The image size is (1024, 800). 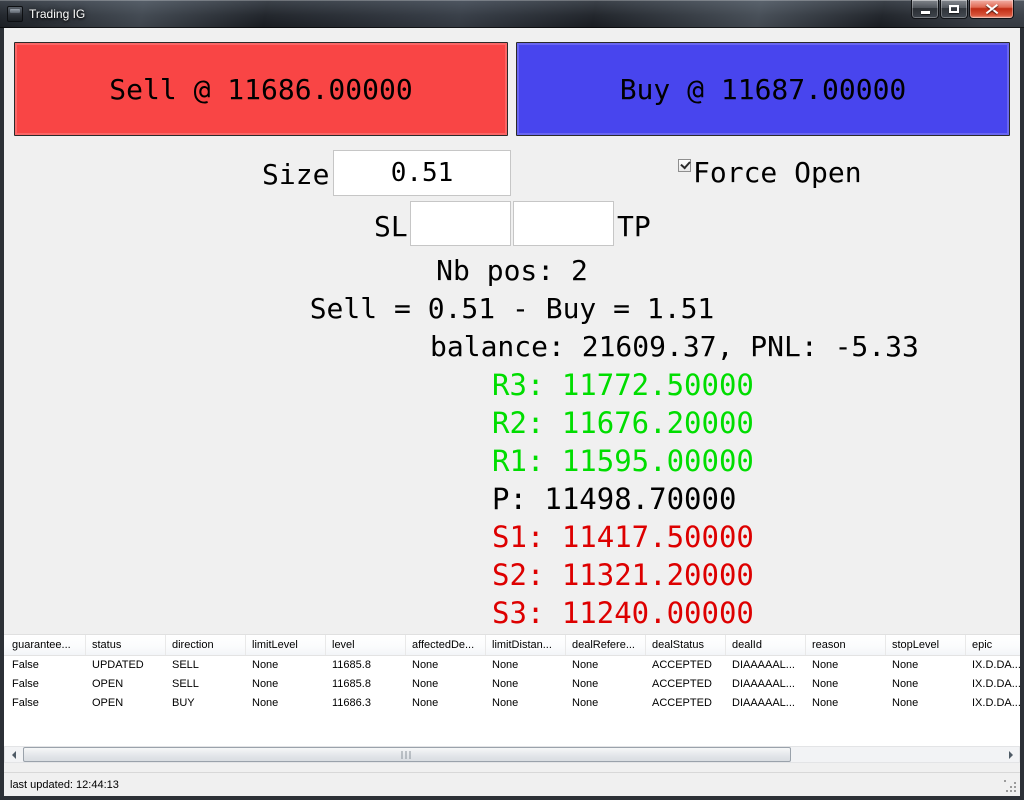 I want to click on trade-buttons-row: Sell @ 11686.00000 Buy @ 11687.00000, so click(x=512, y=89).